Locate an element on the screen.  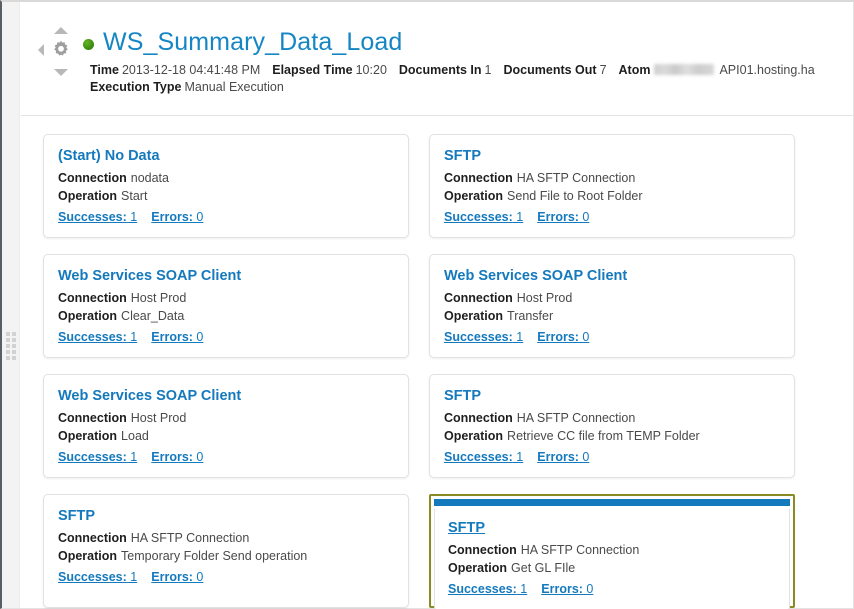
time-label: Time is located at coordinates (104, 70).